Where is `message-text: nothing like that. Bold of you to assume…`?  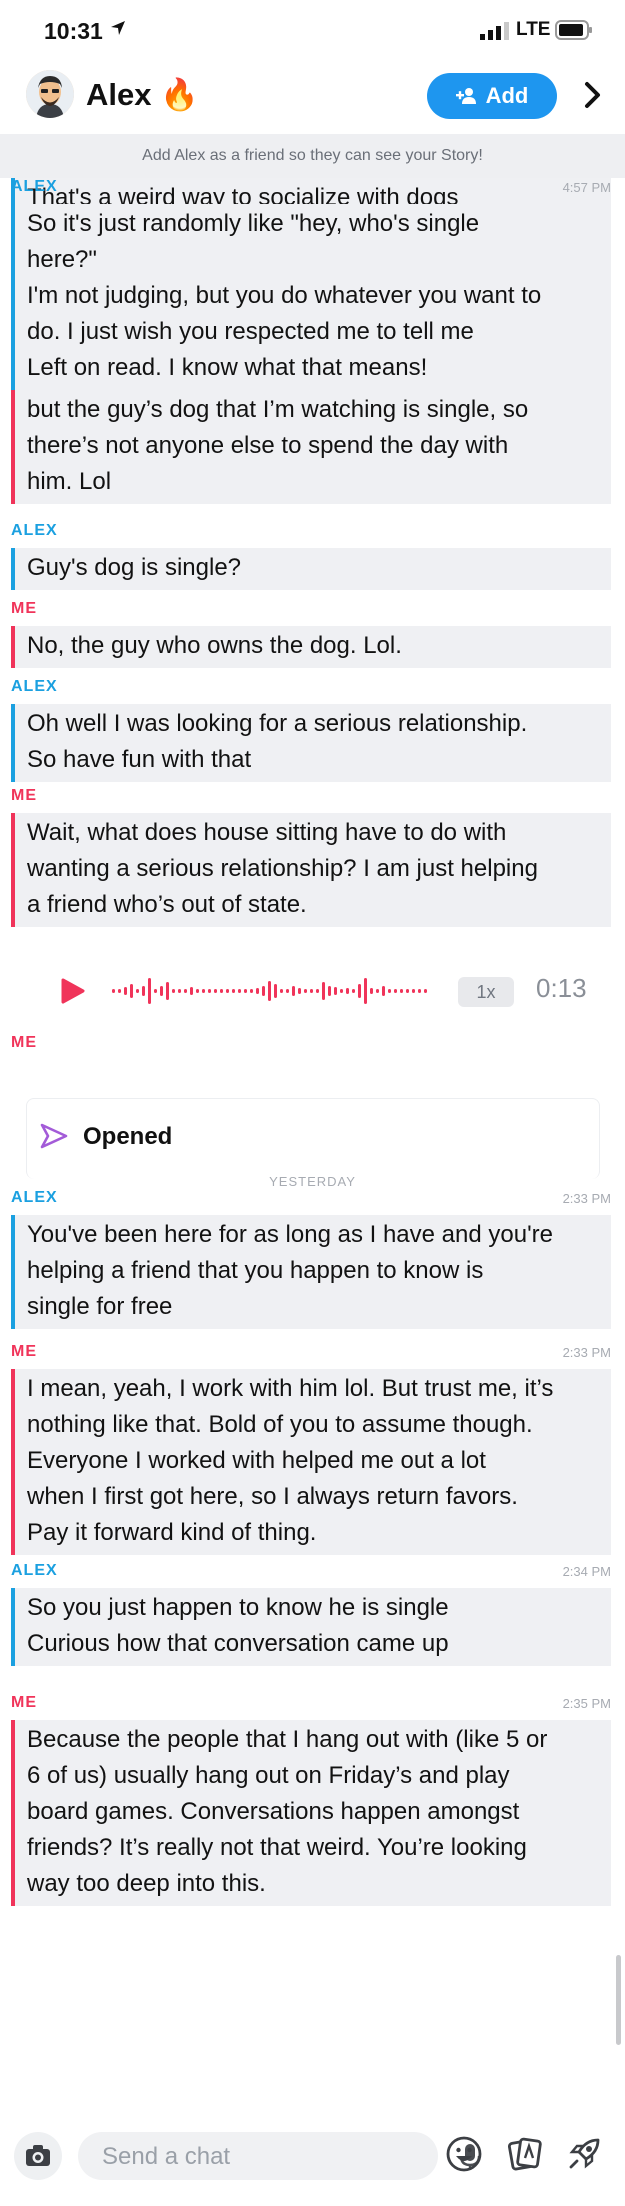
message-text: nothing like that. Bold of you to assume… is located at coordinates (280, 1424).